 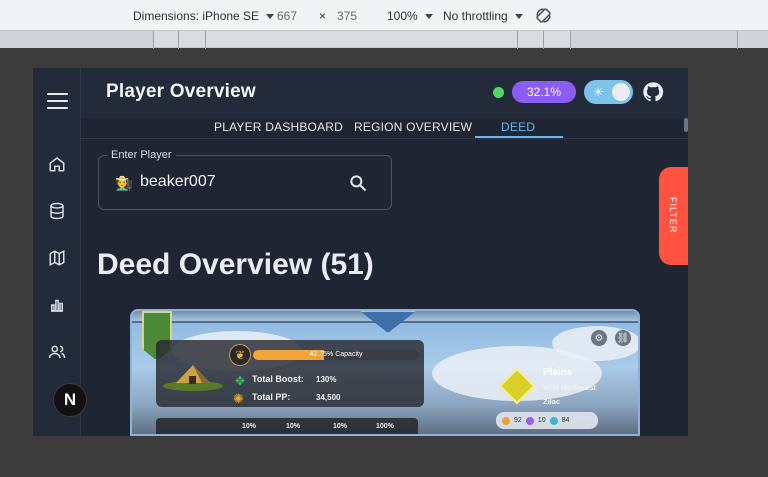 I want to click on resources-pill: 92 10 84, so click(x=547, y=420).